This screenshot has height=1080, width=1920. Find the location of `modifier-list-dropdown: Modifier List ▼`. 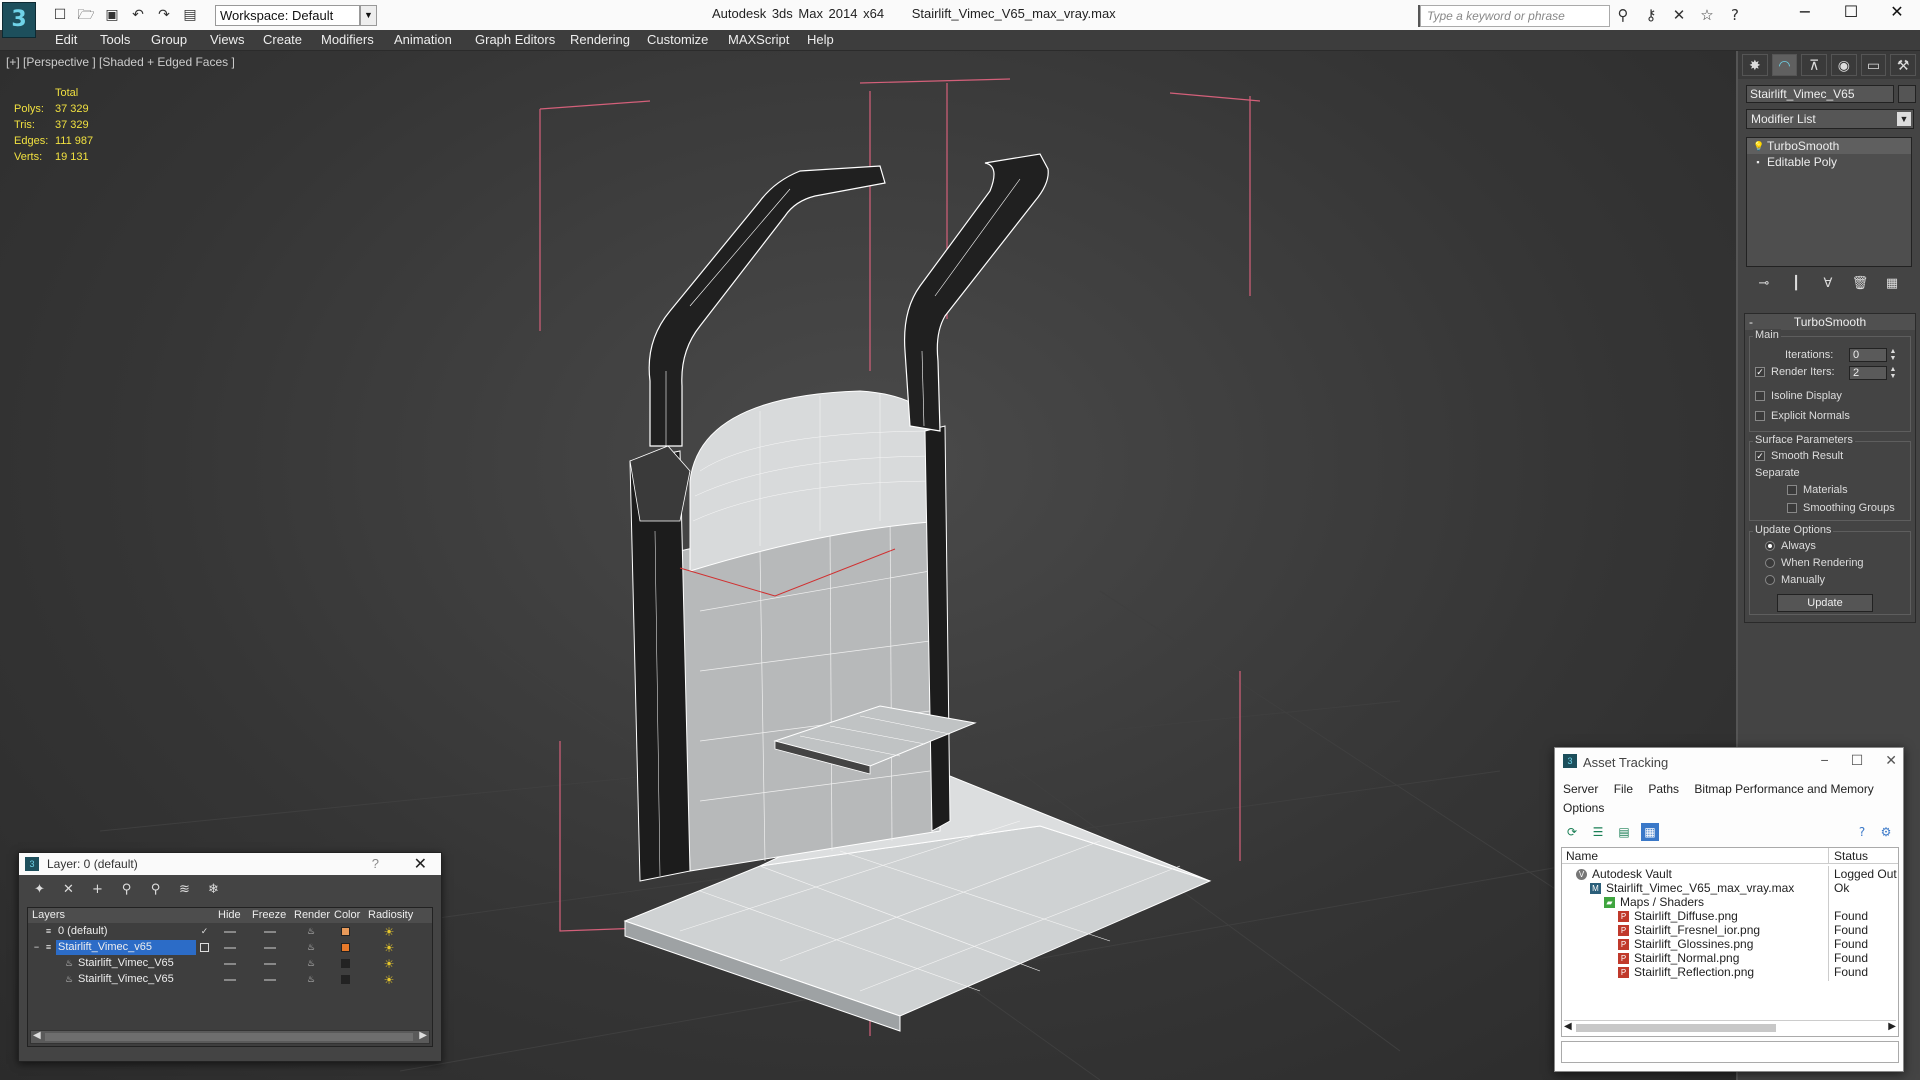

modifier-list-dropdown: Modifier List ▼ is located at coordinates (1830, 119).